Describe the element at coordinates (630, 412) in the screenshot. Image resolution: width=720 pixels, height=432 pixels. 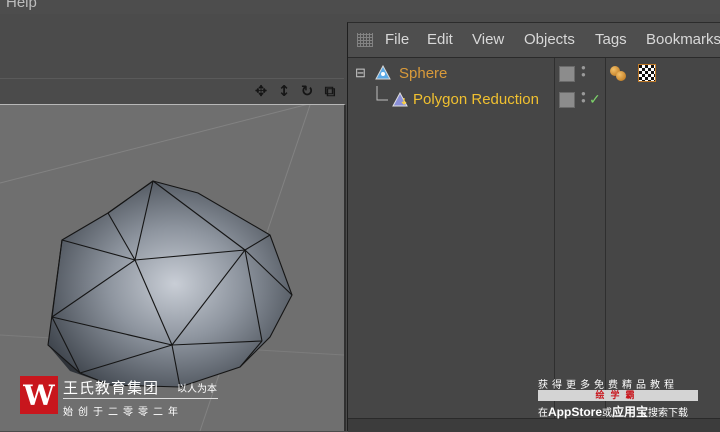
I see `yingyongbao-label: 应用宝` at that location.